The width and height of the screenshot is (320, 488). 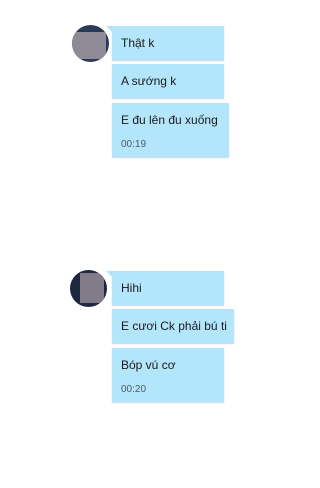 What do you see at coordinates (168, 288) in the screenshot?
I see `message-bubble: Hihi` at bounding box center [168, 288].